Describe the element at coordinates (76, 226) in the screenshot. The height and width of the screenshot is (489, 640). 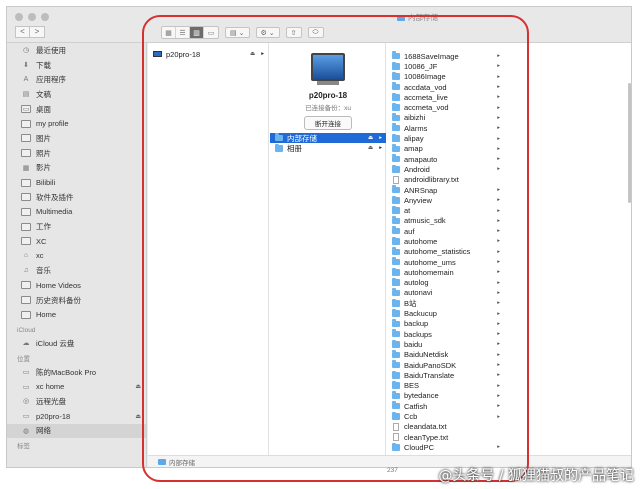
I see `sidebar-item: 工作` at that location.